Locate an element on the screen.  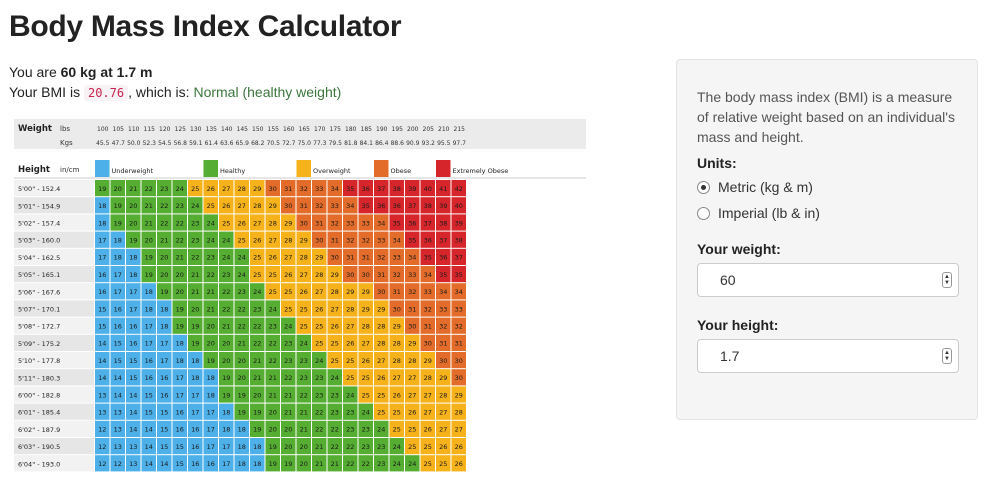
lbs-label: lbs is located at coordinates (65, 129).